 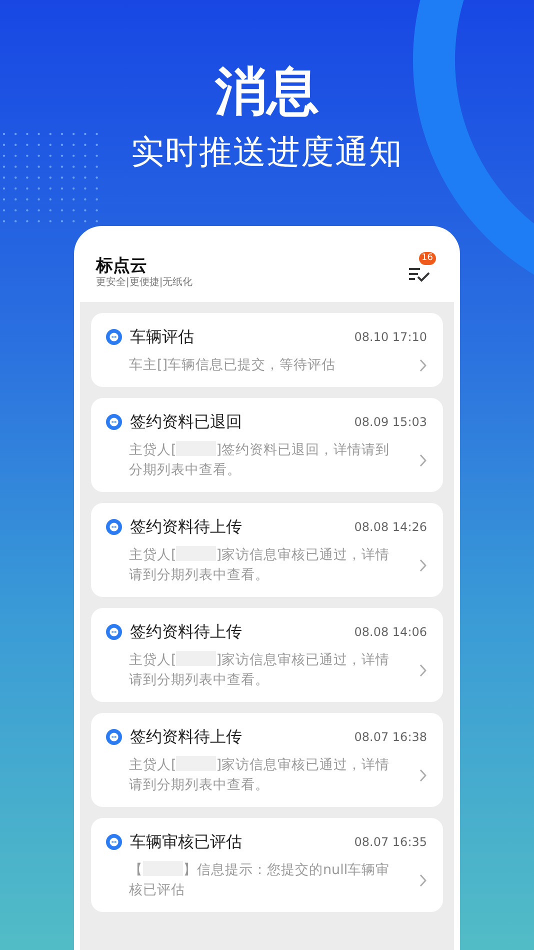 What do you see at coordinates (267, 350) in the screenshot?
I see `message-card: 车辆评估 08.10 17:10 车主[]车辆信息已提交，等待评估` at bounding box center [267, 350].